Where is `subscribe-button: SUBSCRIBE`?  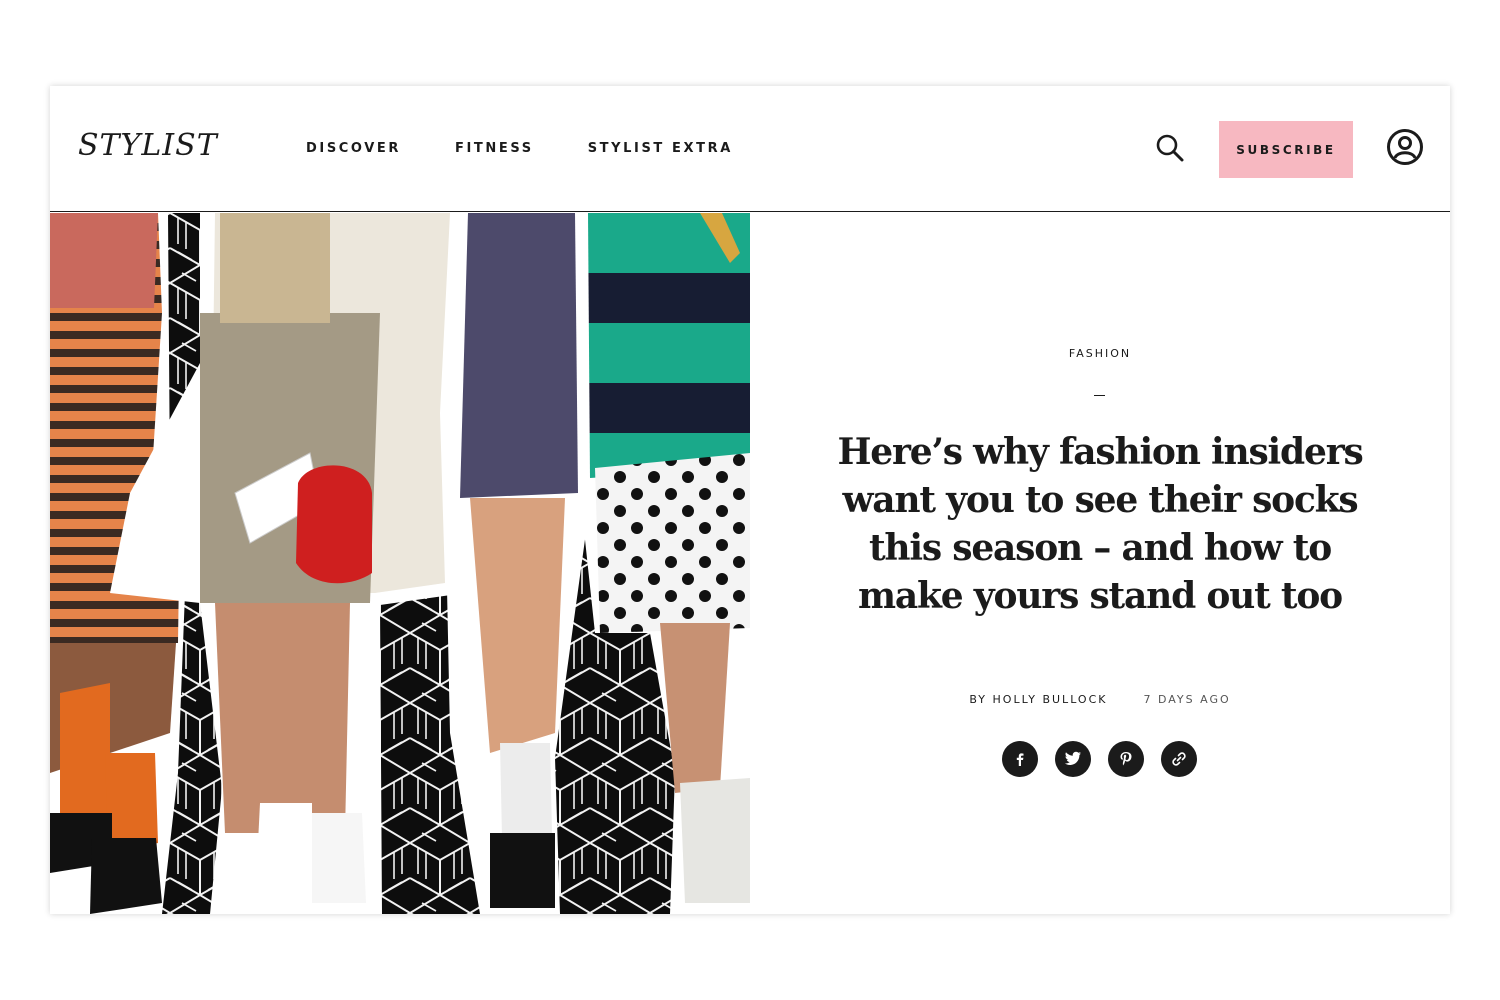 subscribe-button: SUBSCRIBE is located at coordinates (1286, 149).